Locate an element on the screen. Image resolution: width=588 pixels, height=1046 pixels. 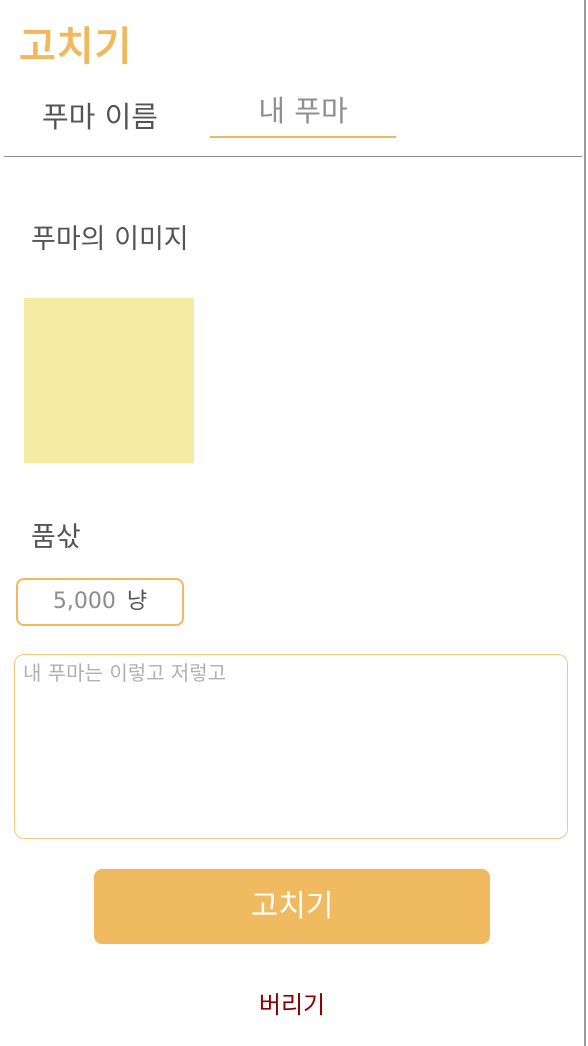
tab-my-puma: 내 푸마 is located at coordinates (303, 113).